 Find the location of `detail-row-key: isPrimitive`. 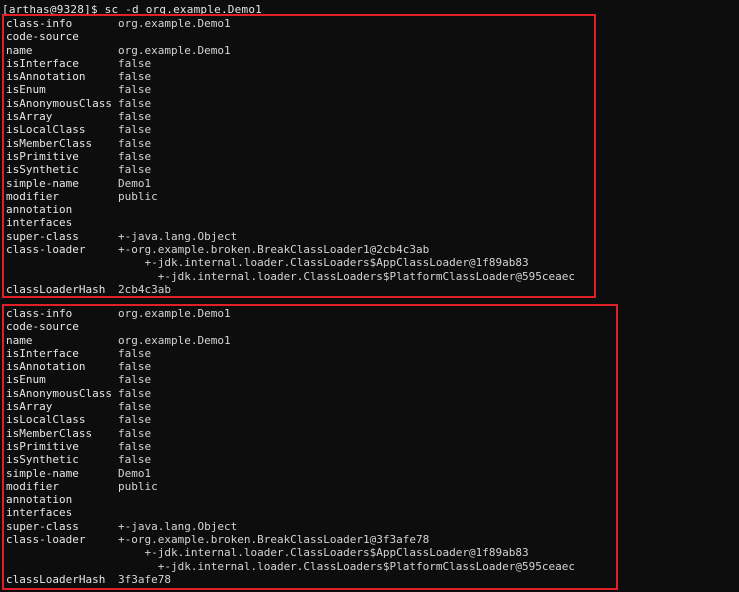

detail-row-key: isPrimitive is located at coordinates (42, 156).